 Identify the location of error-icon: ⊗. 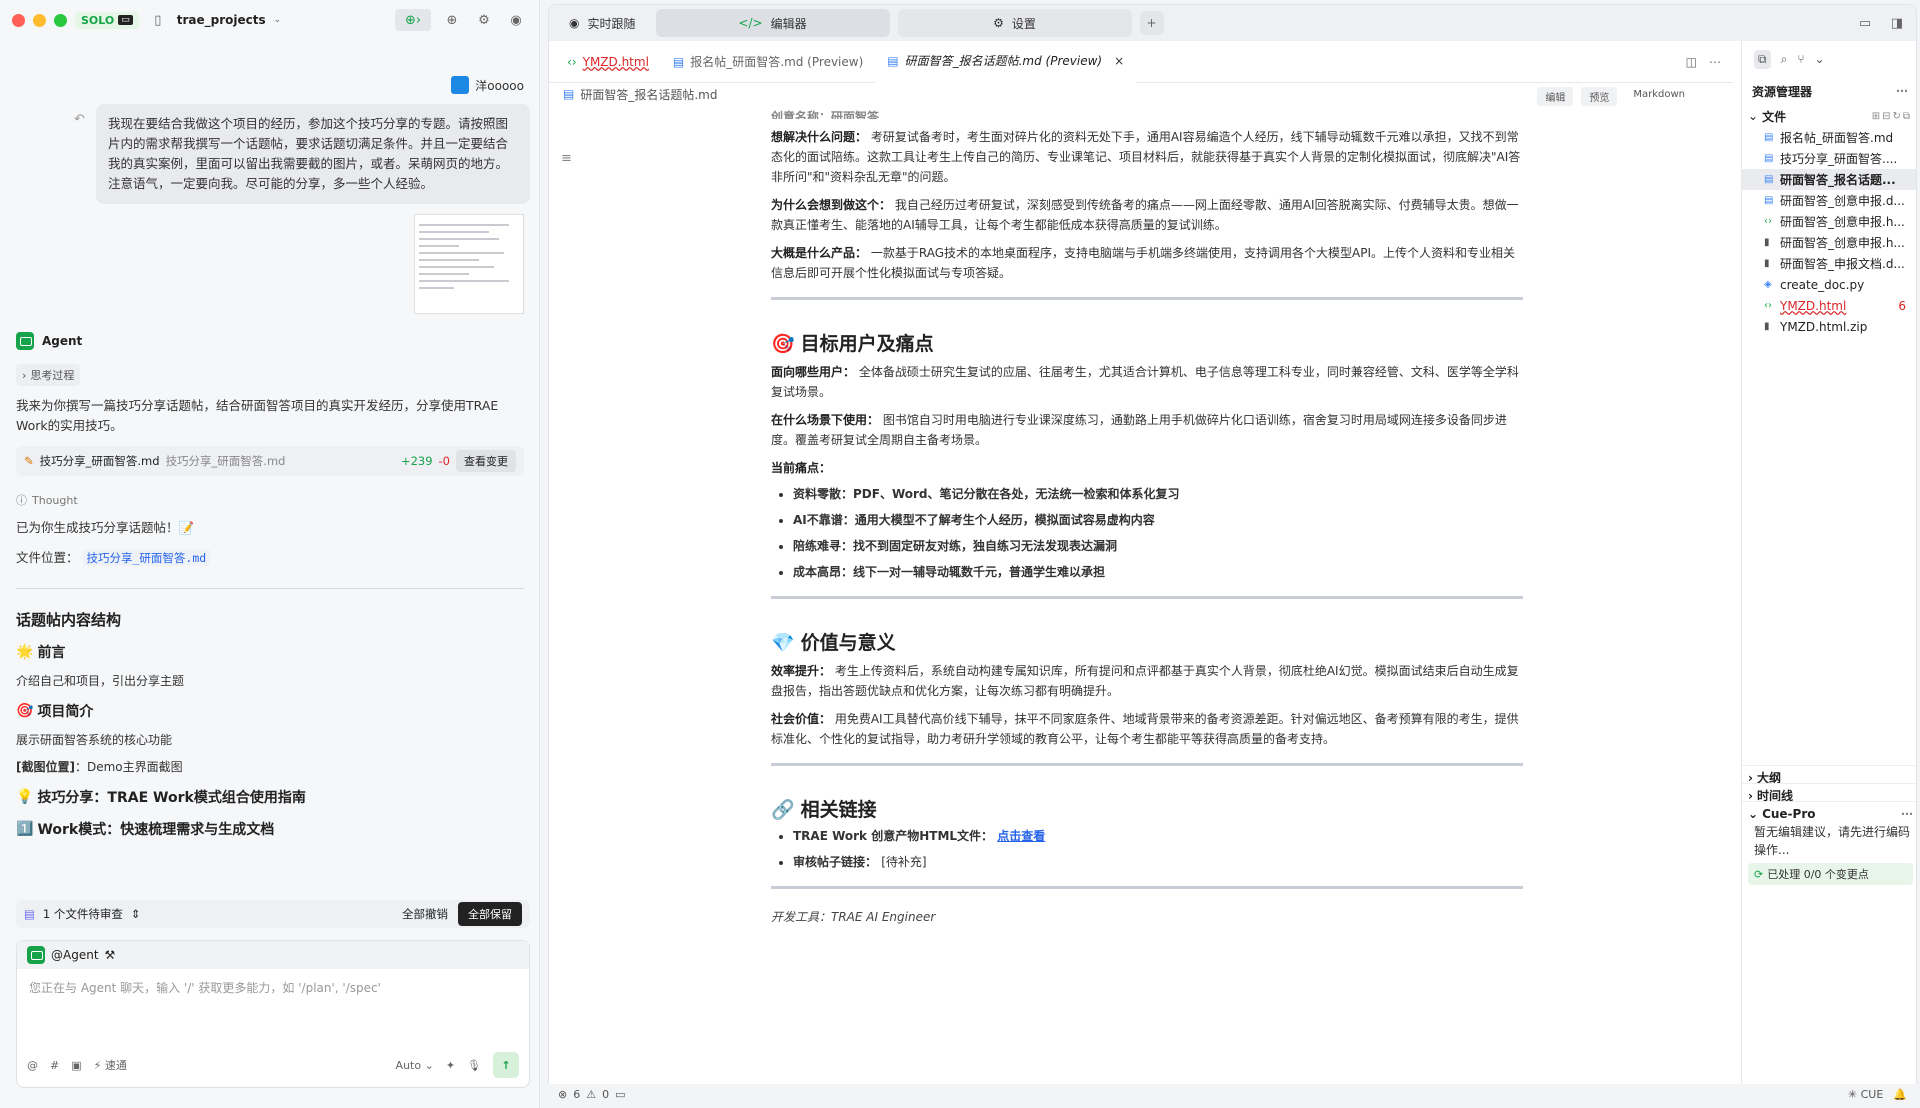
(562, 1094).